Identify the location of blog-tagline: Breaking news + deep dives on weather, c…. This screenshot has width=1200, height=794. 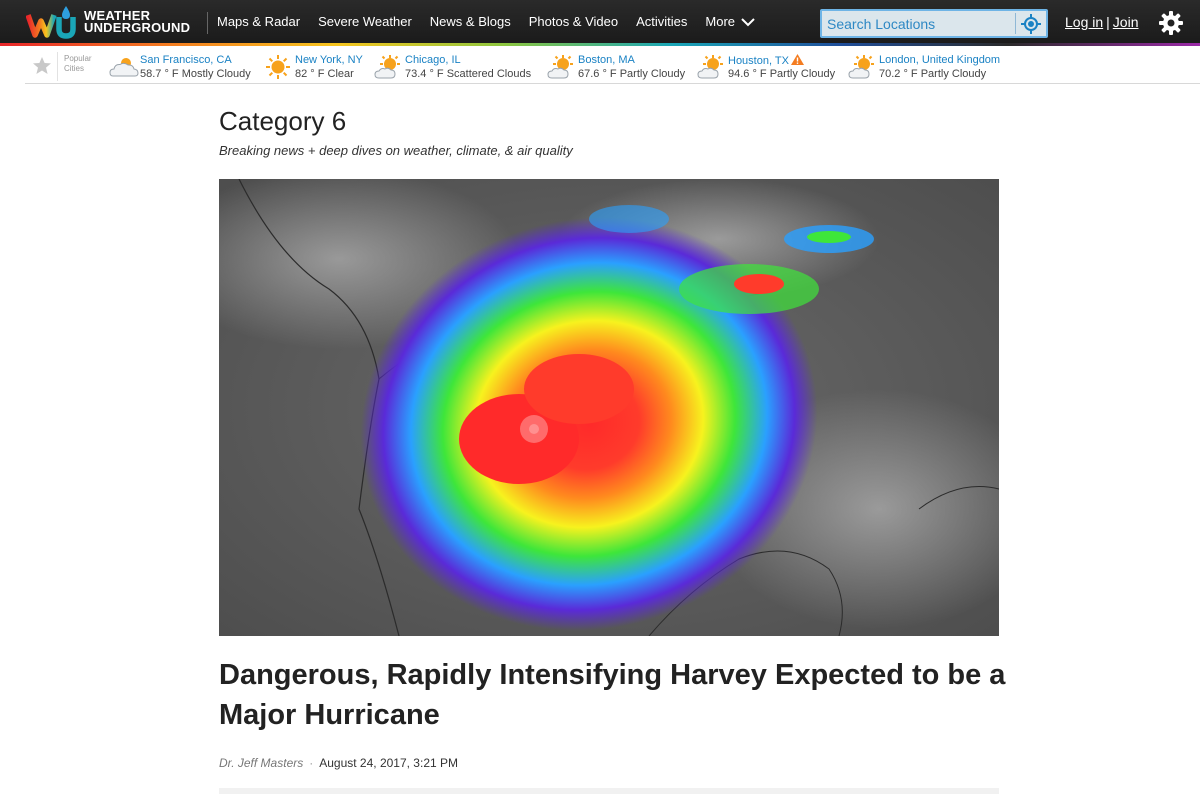
(396, 150).